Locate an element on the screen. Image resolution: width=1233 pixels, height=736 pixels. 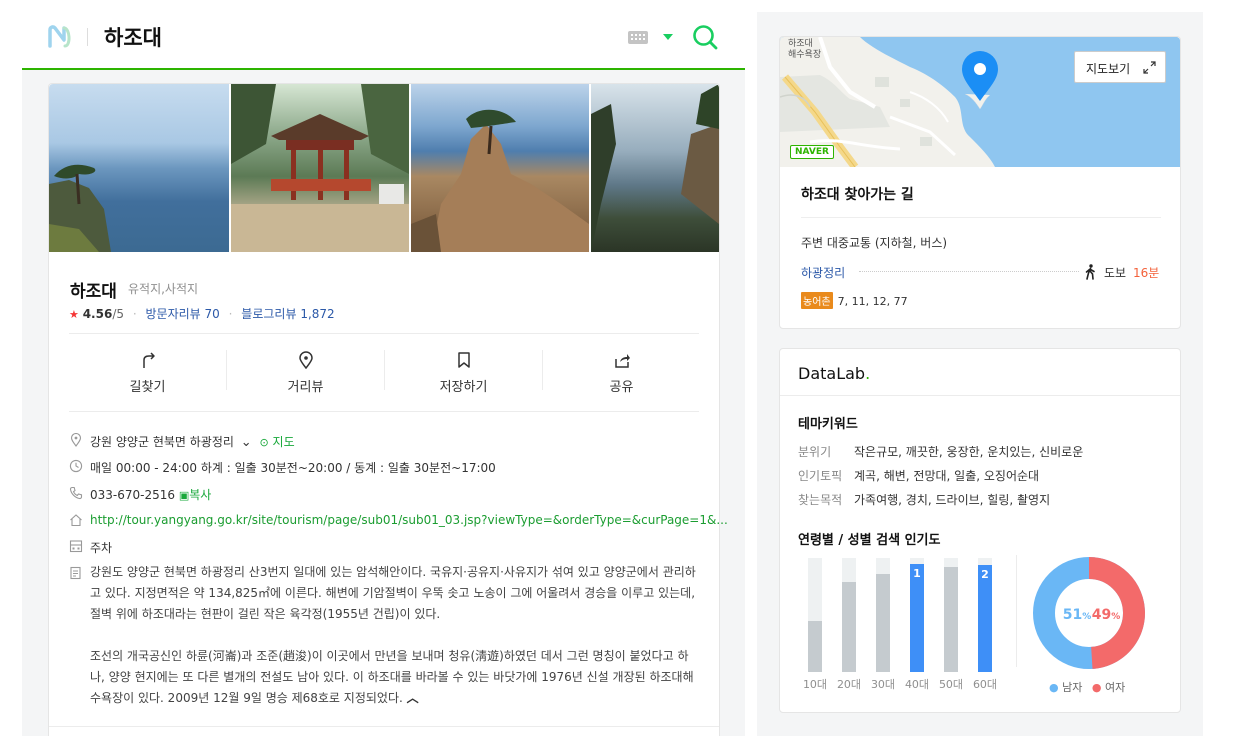
map-view-button: 지도보기 is located at coordinates (1120, 67).